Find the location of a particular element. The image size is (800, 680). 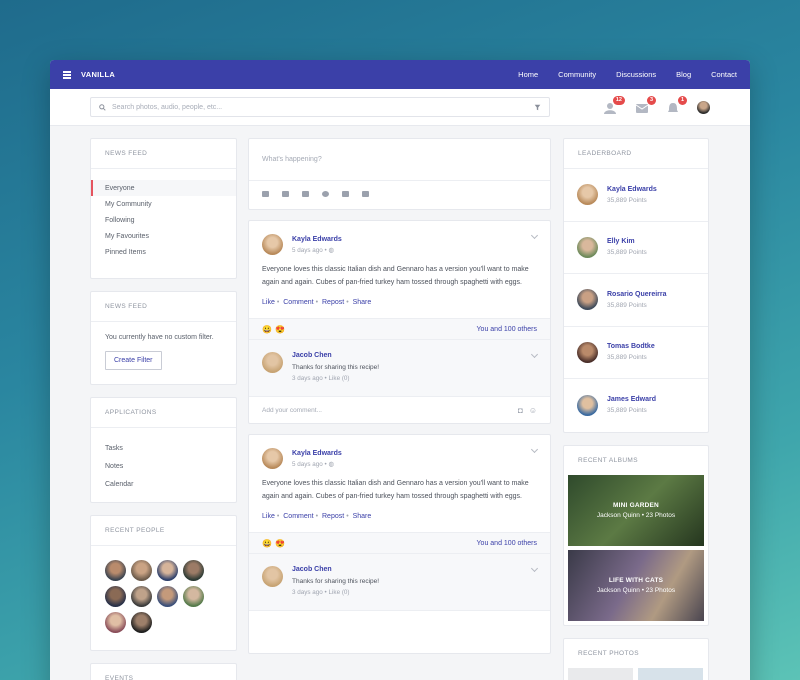

composer-toolbar is located at coordinates (399, 194).